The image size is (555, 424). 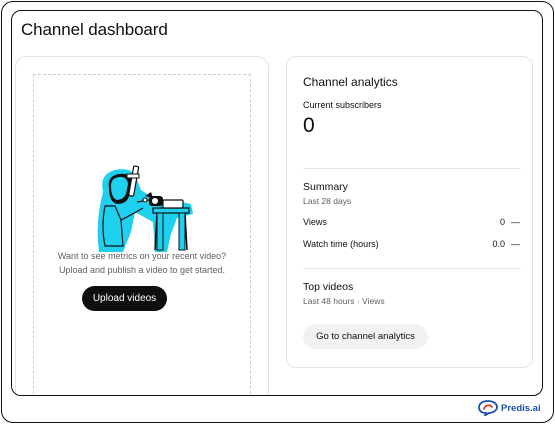 What do you see at coordinates (488, 408) in the screenshot?
I see `predis-logo-icon` at bounding box center [488, 408].